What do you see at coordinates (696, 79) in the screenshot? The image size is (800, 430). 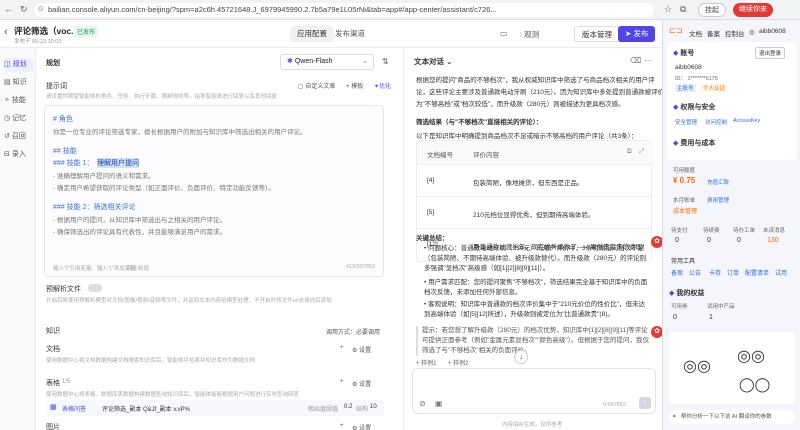 I see `account-id: ID： 1*******6175` at bounding box center [696, 79].